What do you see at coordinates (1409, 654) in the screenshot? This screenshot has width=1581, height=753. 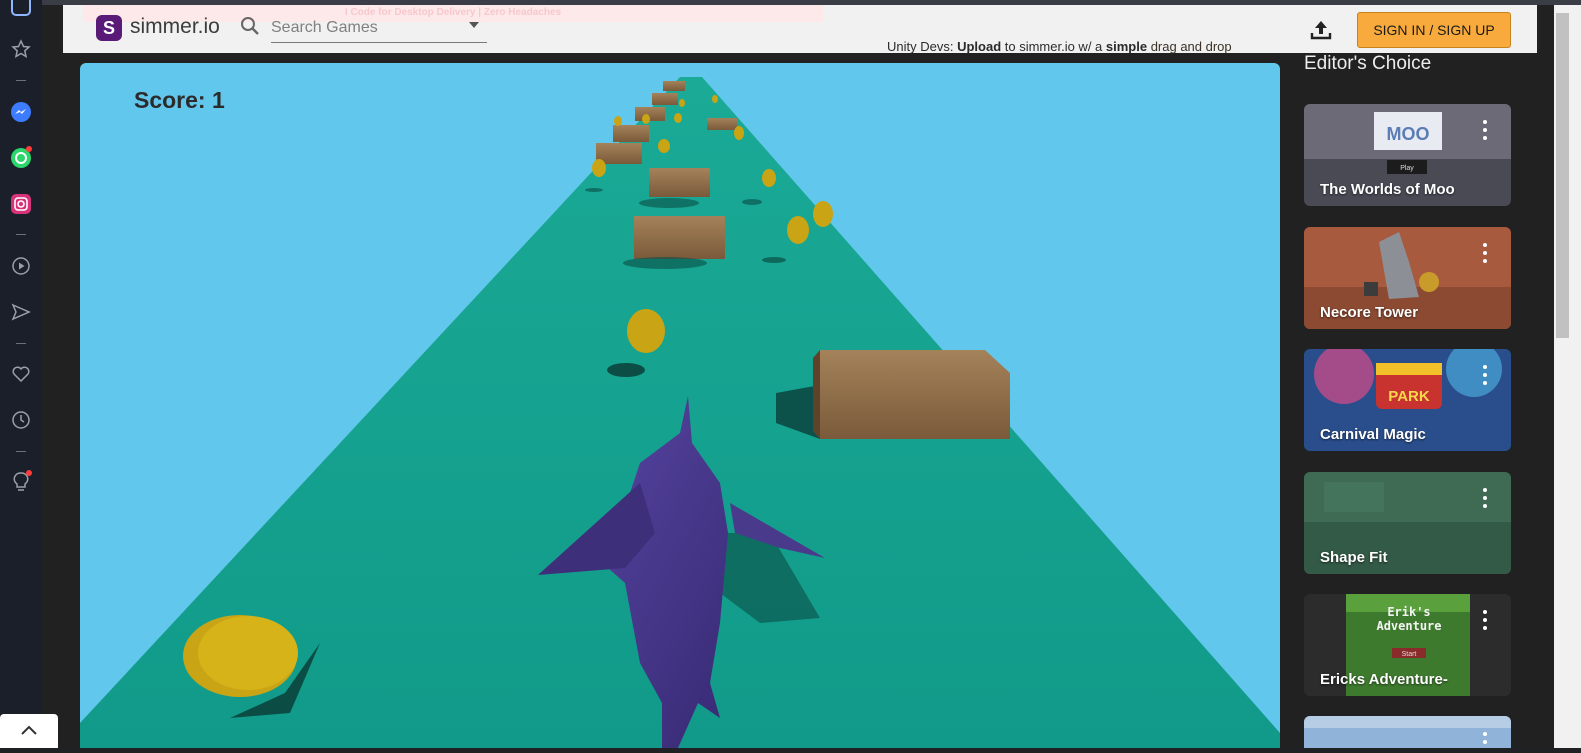 I see `svg-text: Start` at bounding box center [1409, 654].